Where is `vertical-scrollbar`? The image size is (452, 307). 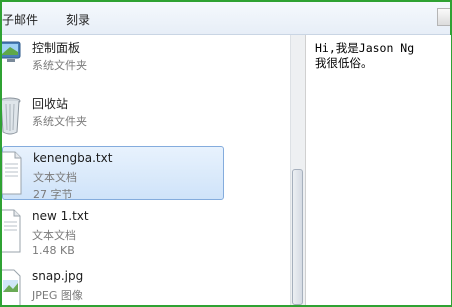 vertical-scrollbar is located at coordinates (297, 170).